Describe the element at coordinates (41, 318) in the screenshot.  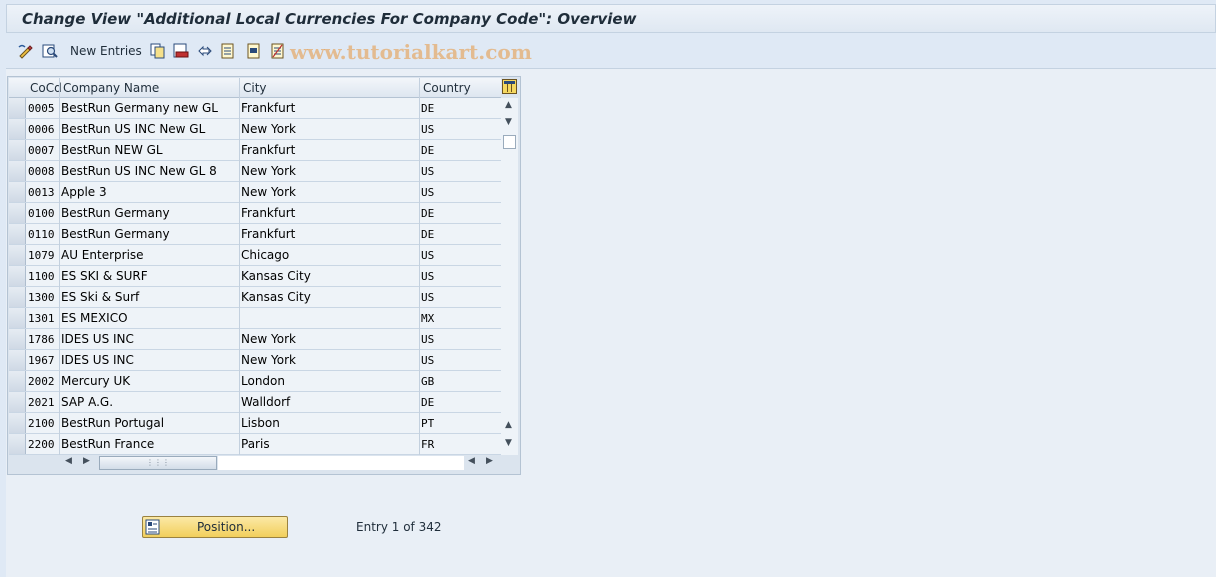
I see `cell-cocd: 1301` at that location.